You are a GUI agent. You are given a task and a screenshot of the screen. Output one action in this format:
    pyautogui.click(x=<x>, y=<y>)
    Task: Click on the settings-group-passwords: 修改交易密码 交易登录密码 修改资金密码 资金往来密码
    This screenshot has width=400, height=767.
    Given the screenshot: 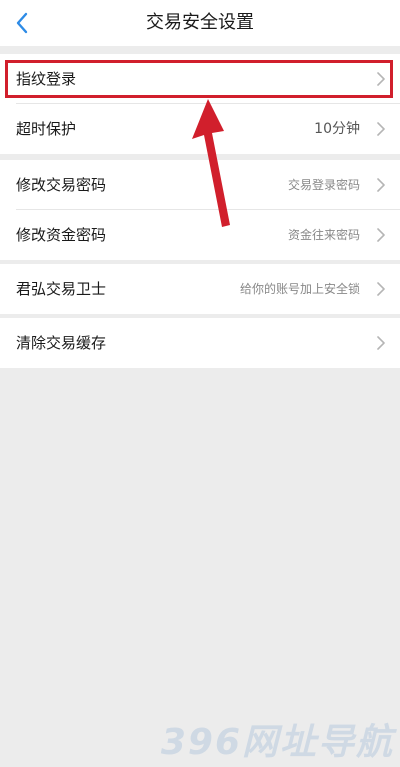 What is the action you would take?
    pyautogui.click(x=200, y=210)
    